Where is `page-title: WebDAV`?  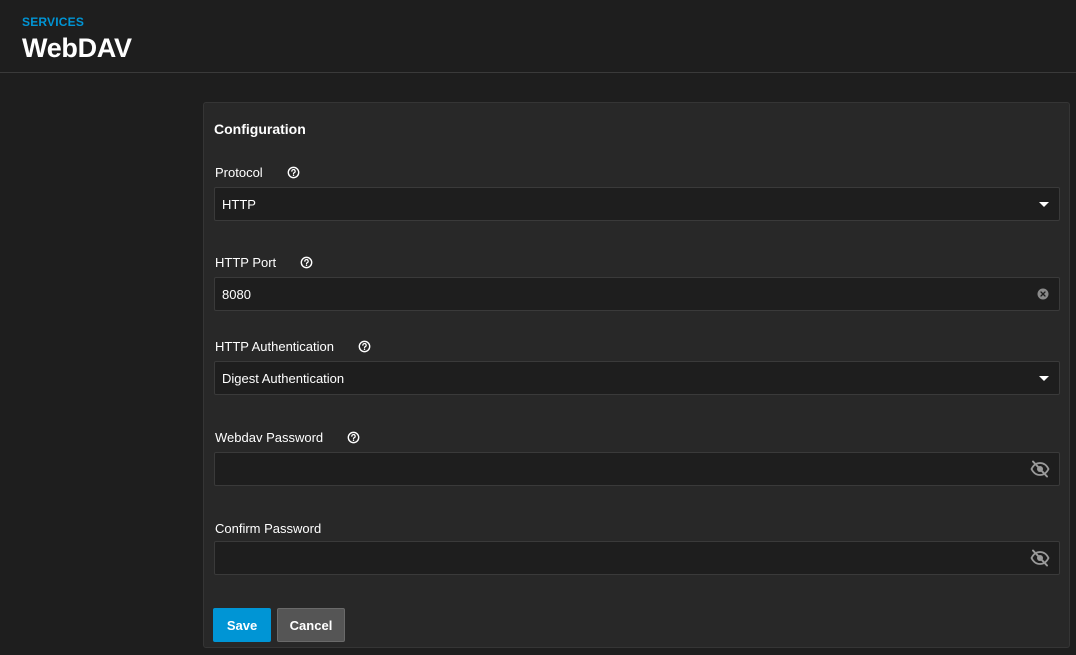
page-title: WebDAV is located at coordinates (77, 48).